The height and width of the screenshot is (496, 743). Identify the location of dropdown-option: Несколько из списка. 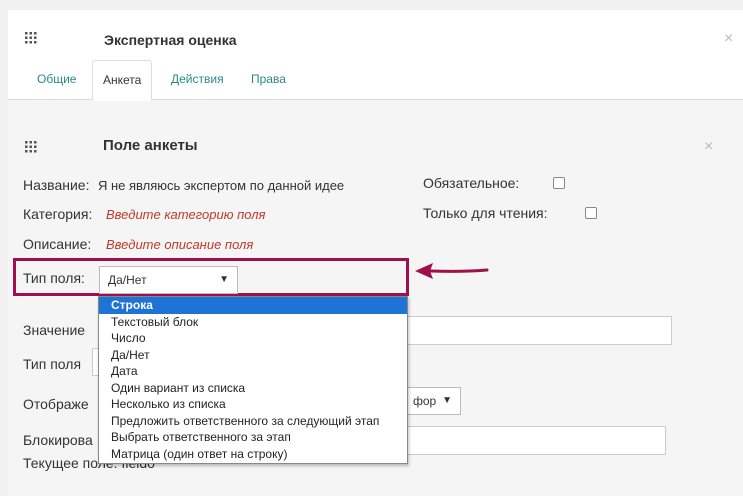
(253, 404).